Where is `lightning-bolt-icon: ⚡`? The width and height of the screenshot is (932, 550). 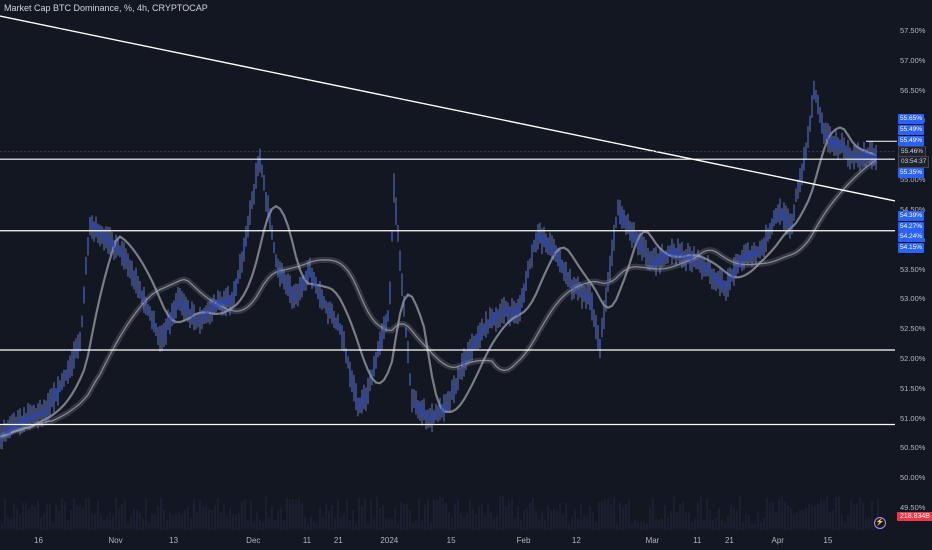
lightning-bolt-icon: ⚡ is located at coordinates (880, 523).